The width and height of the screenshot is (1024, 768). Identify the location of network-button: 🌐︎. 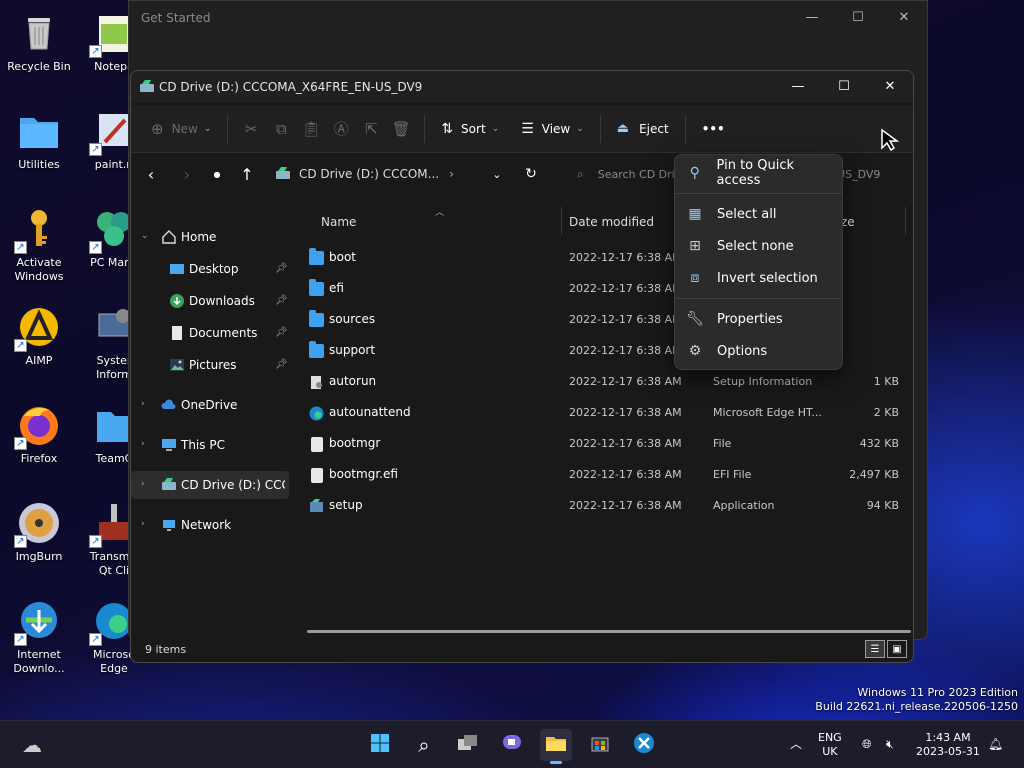
(867, 744).